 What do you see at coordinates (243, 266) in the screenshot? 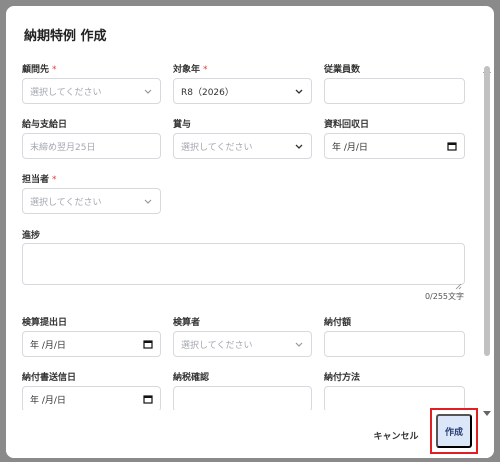
I see `progress-textarea` at bounding box center [243, 266].